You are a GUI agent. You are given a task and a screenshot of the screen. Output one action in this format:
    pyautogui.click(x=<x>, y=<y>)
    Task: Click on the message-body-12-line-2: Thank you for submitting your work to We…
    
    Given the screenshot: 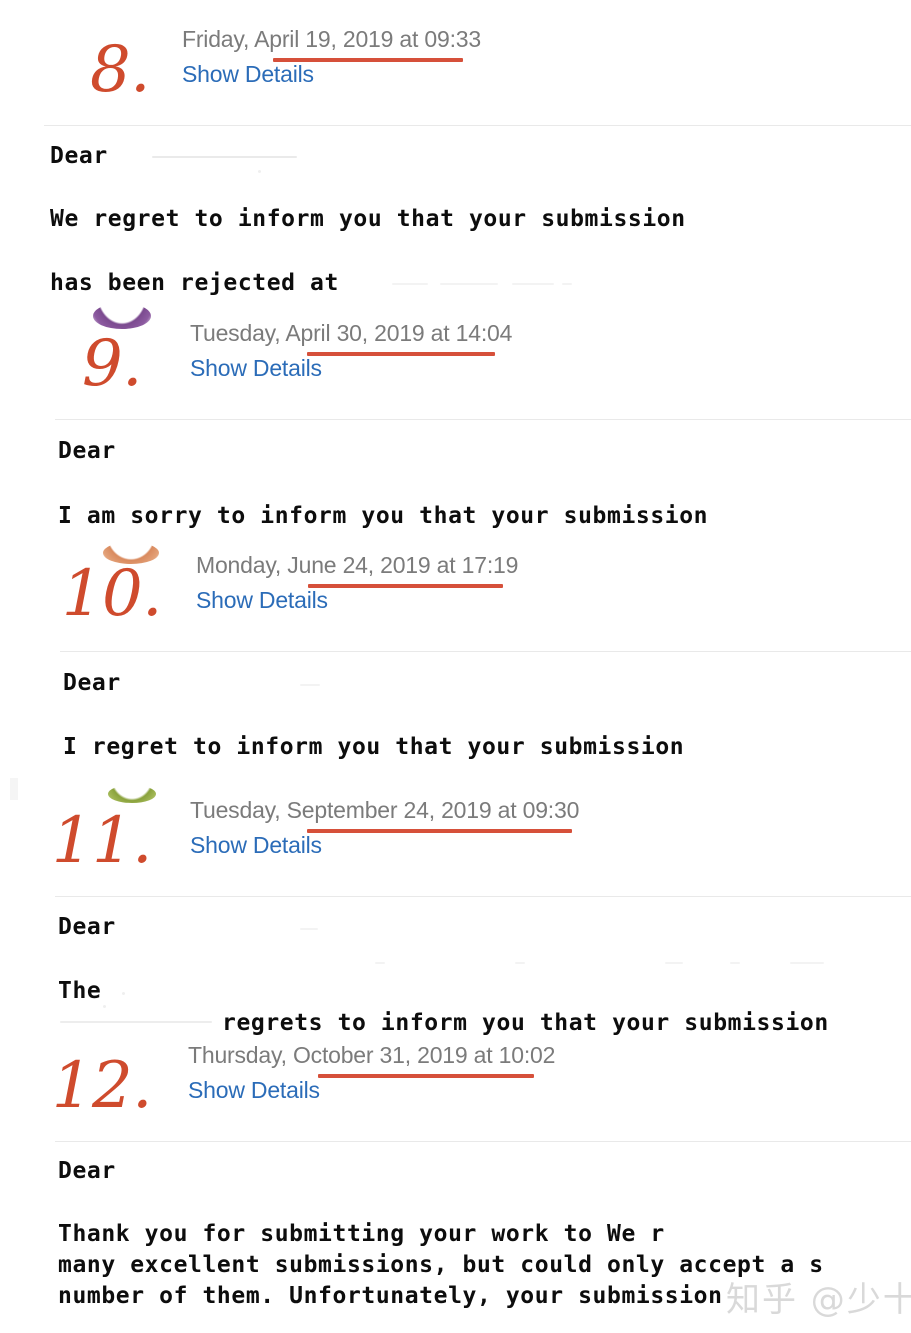 What is the action you would take?
    pyautogui.click(x=361, y=1234)
    